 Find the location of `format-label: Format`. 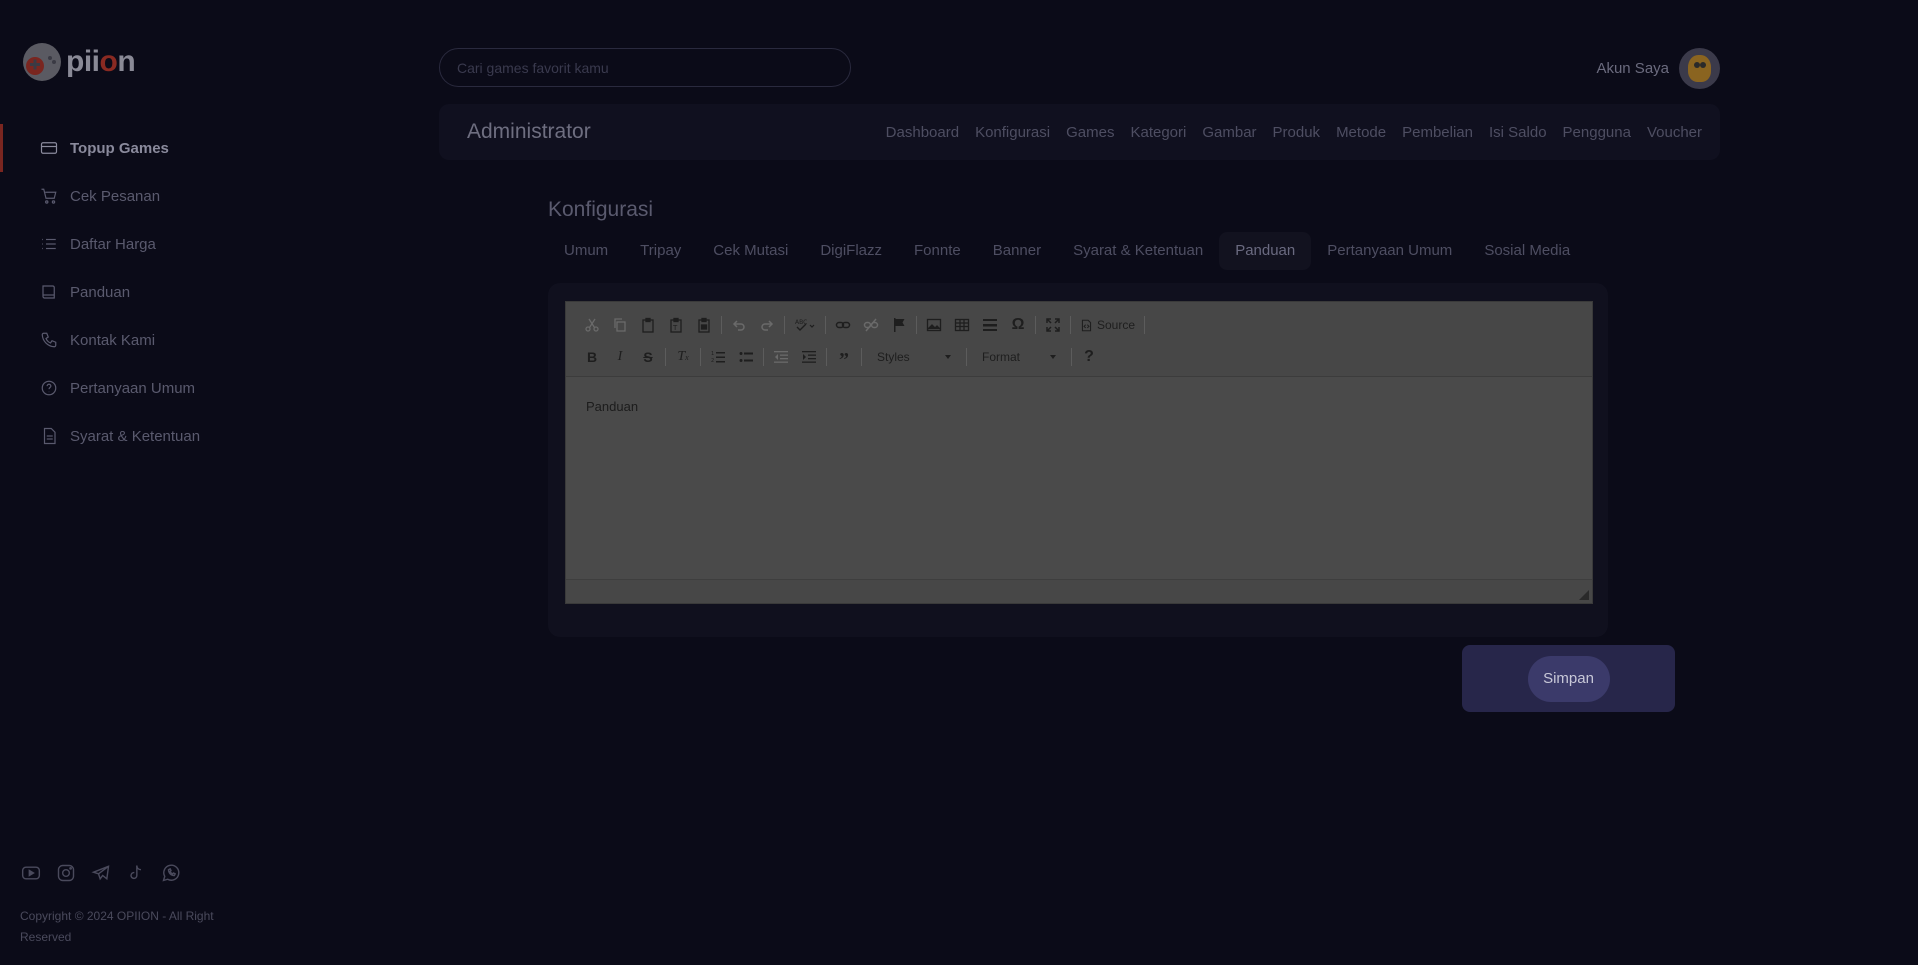

format-label: Format is located at coordinates (1001, 357).